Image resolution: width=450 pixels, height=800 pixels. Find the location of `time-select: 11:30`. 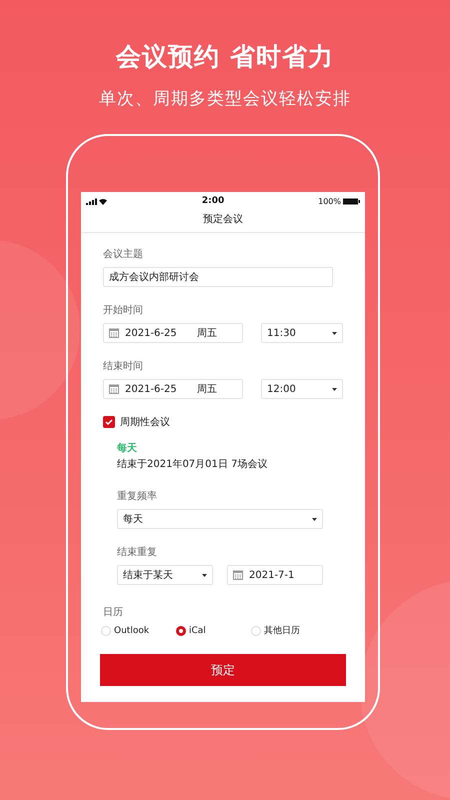

time-select: 11:30 is located at coordinates (302, 333).